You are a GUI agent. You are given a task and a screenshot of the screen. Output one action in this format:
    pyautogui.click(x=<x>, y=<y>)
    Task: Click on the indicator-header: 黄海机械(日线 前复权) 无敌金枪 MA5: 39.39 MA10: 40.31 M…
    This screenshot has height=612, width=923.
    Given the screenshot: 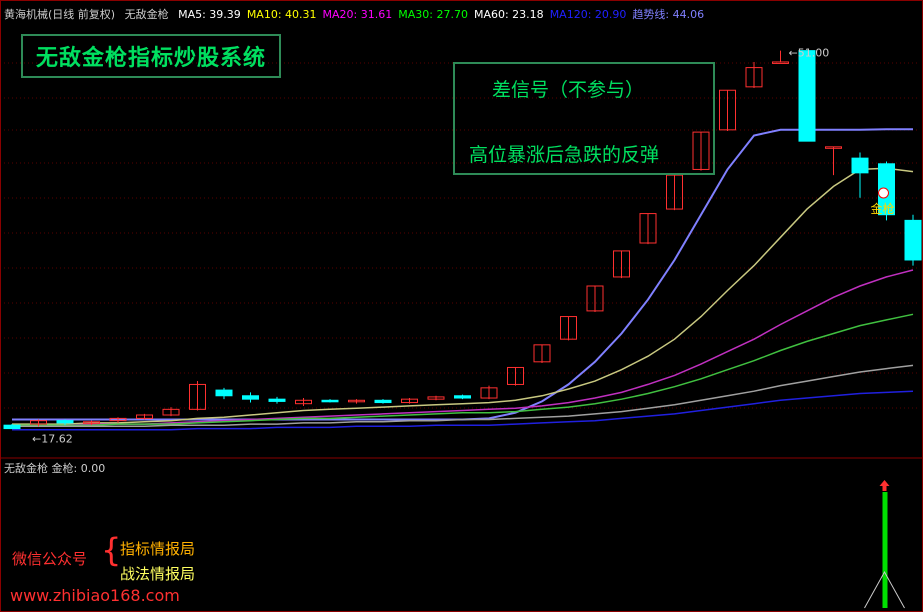 What is the action you would take?
    pyautogui.click(x=360, y=14)
    